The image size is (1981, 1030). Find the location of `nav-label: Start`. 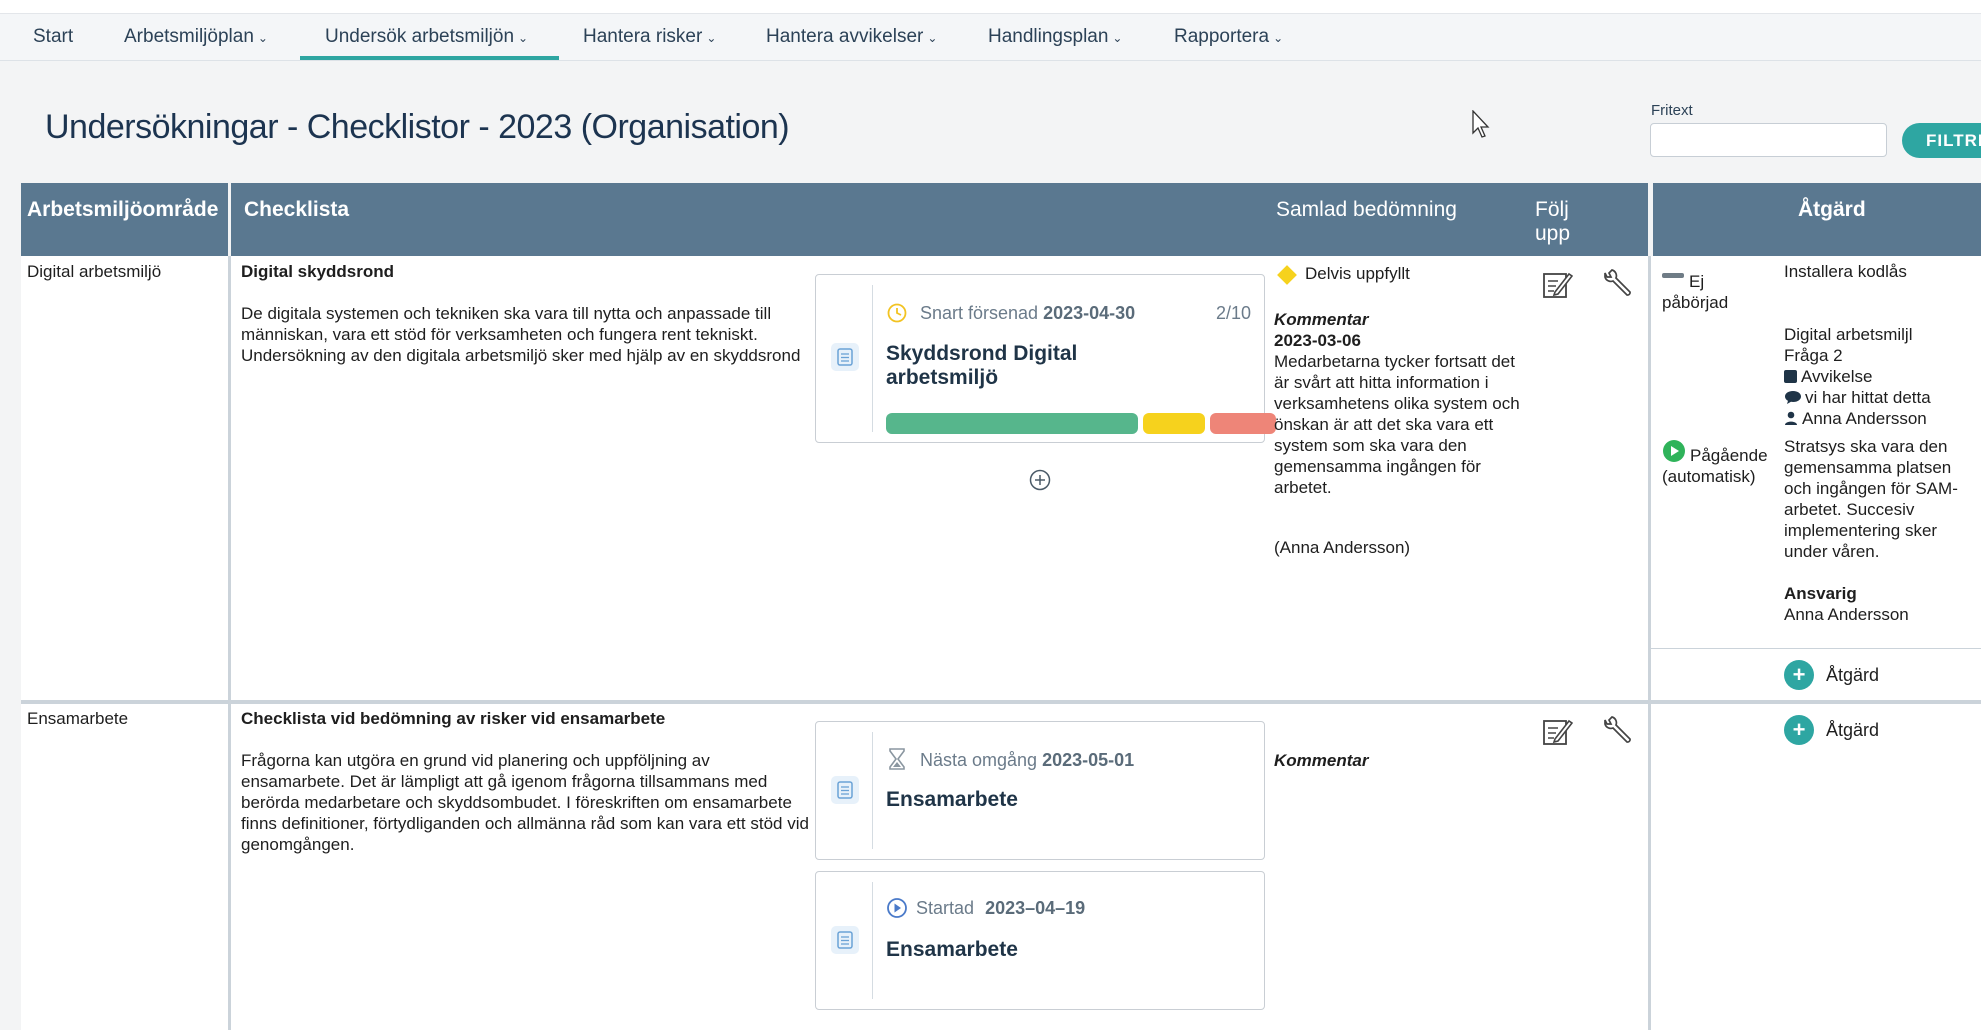

nav-label: Start is located at coordinates (53, 36).